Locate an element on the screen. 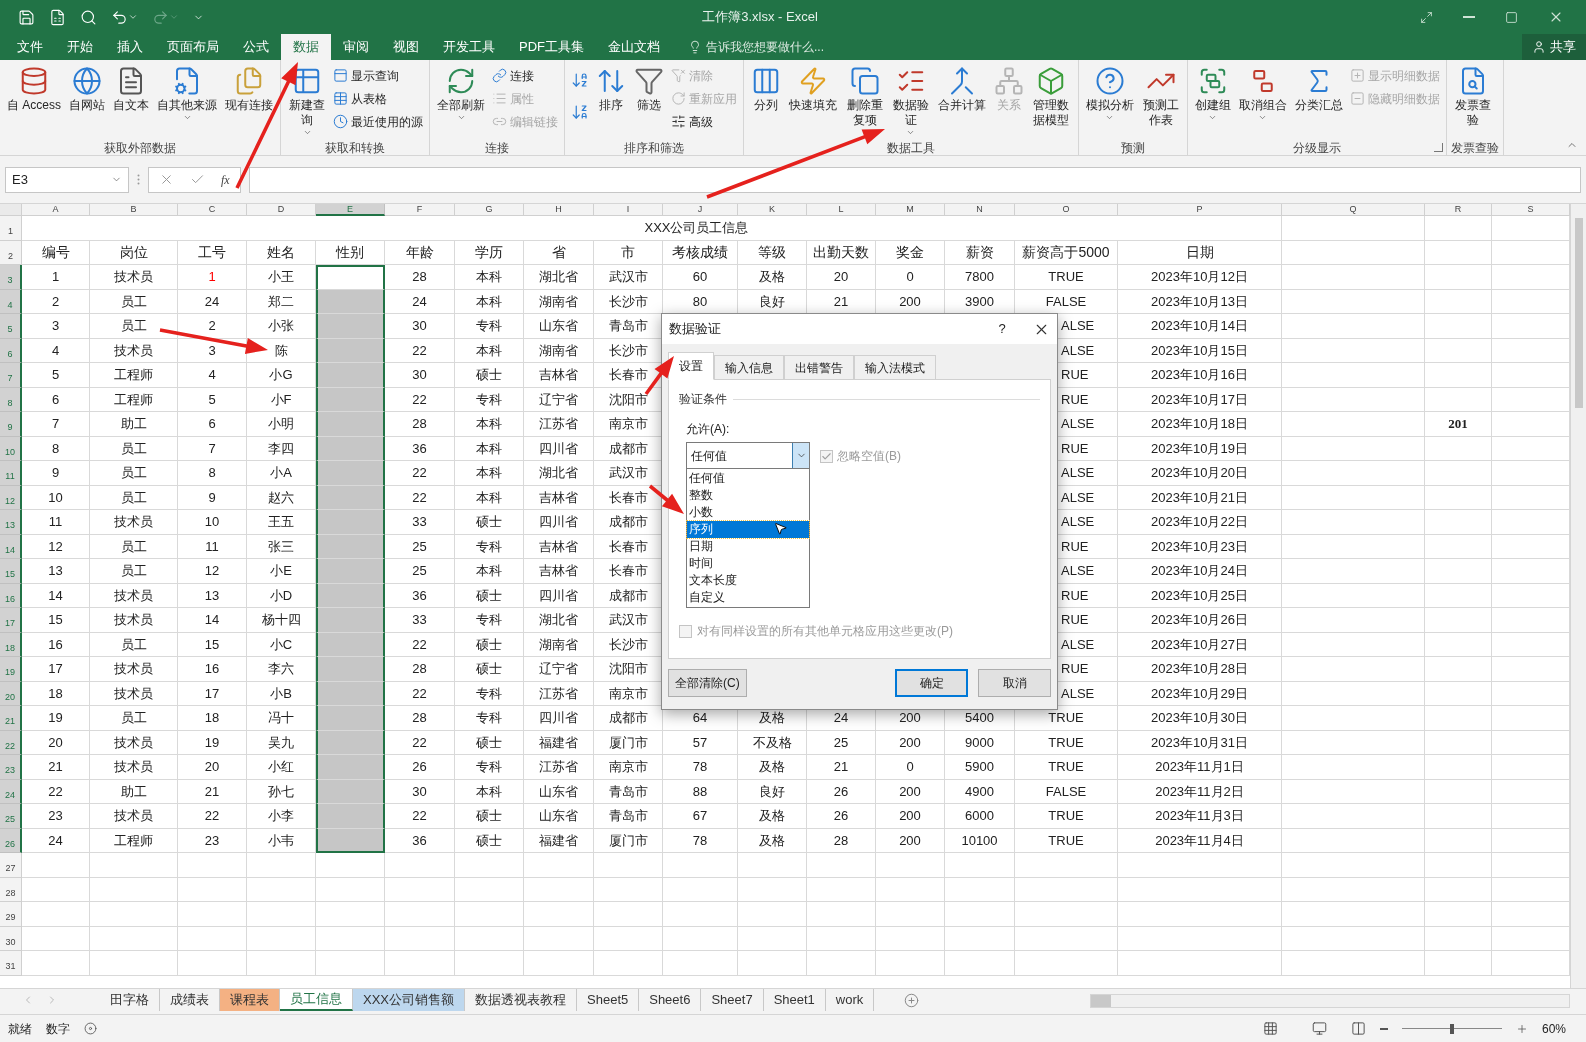  print-preview-button is located at coordinates (88, 17).